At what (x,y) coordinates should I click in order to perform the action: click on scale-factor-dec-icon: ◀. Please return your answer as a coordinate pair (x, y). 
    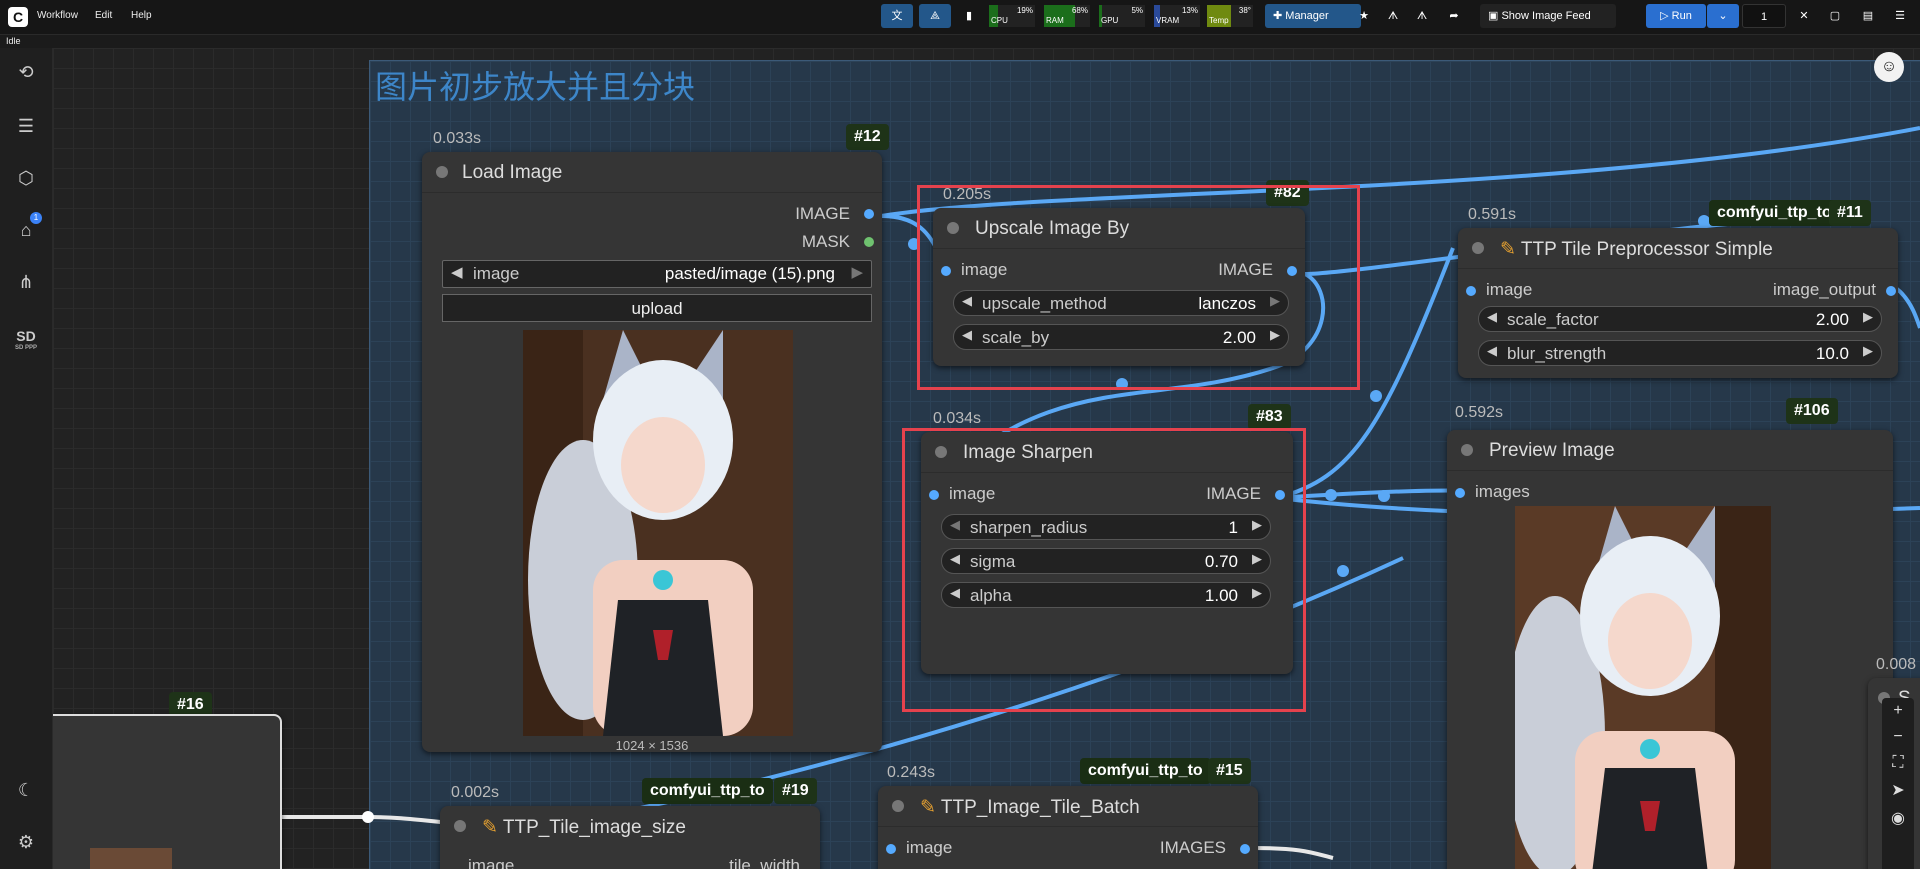
    Looking at the image, I should click on (1492, 317).